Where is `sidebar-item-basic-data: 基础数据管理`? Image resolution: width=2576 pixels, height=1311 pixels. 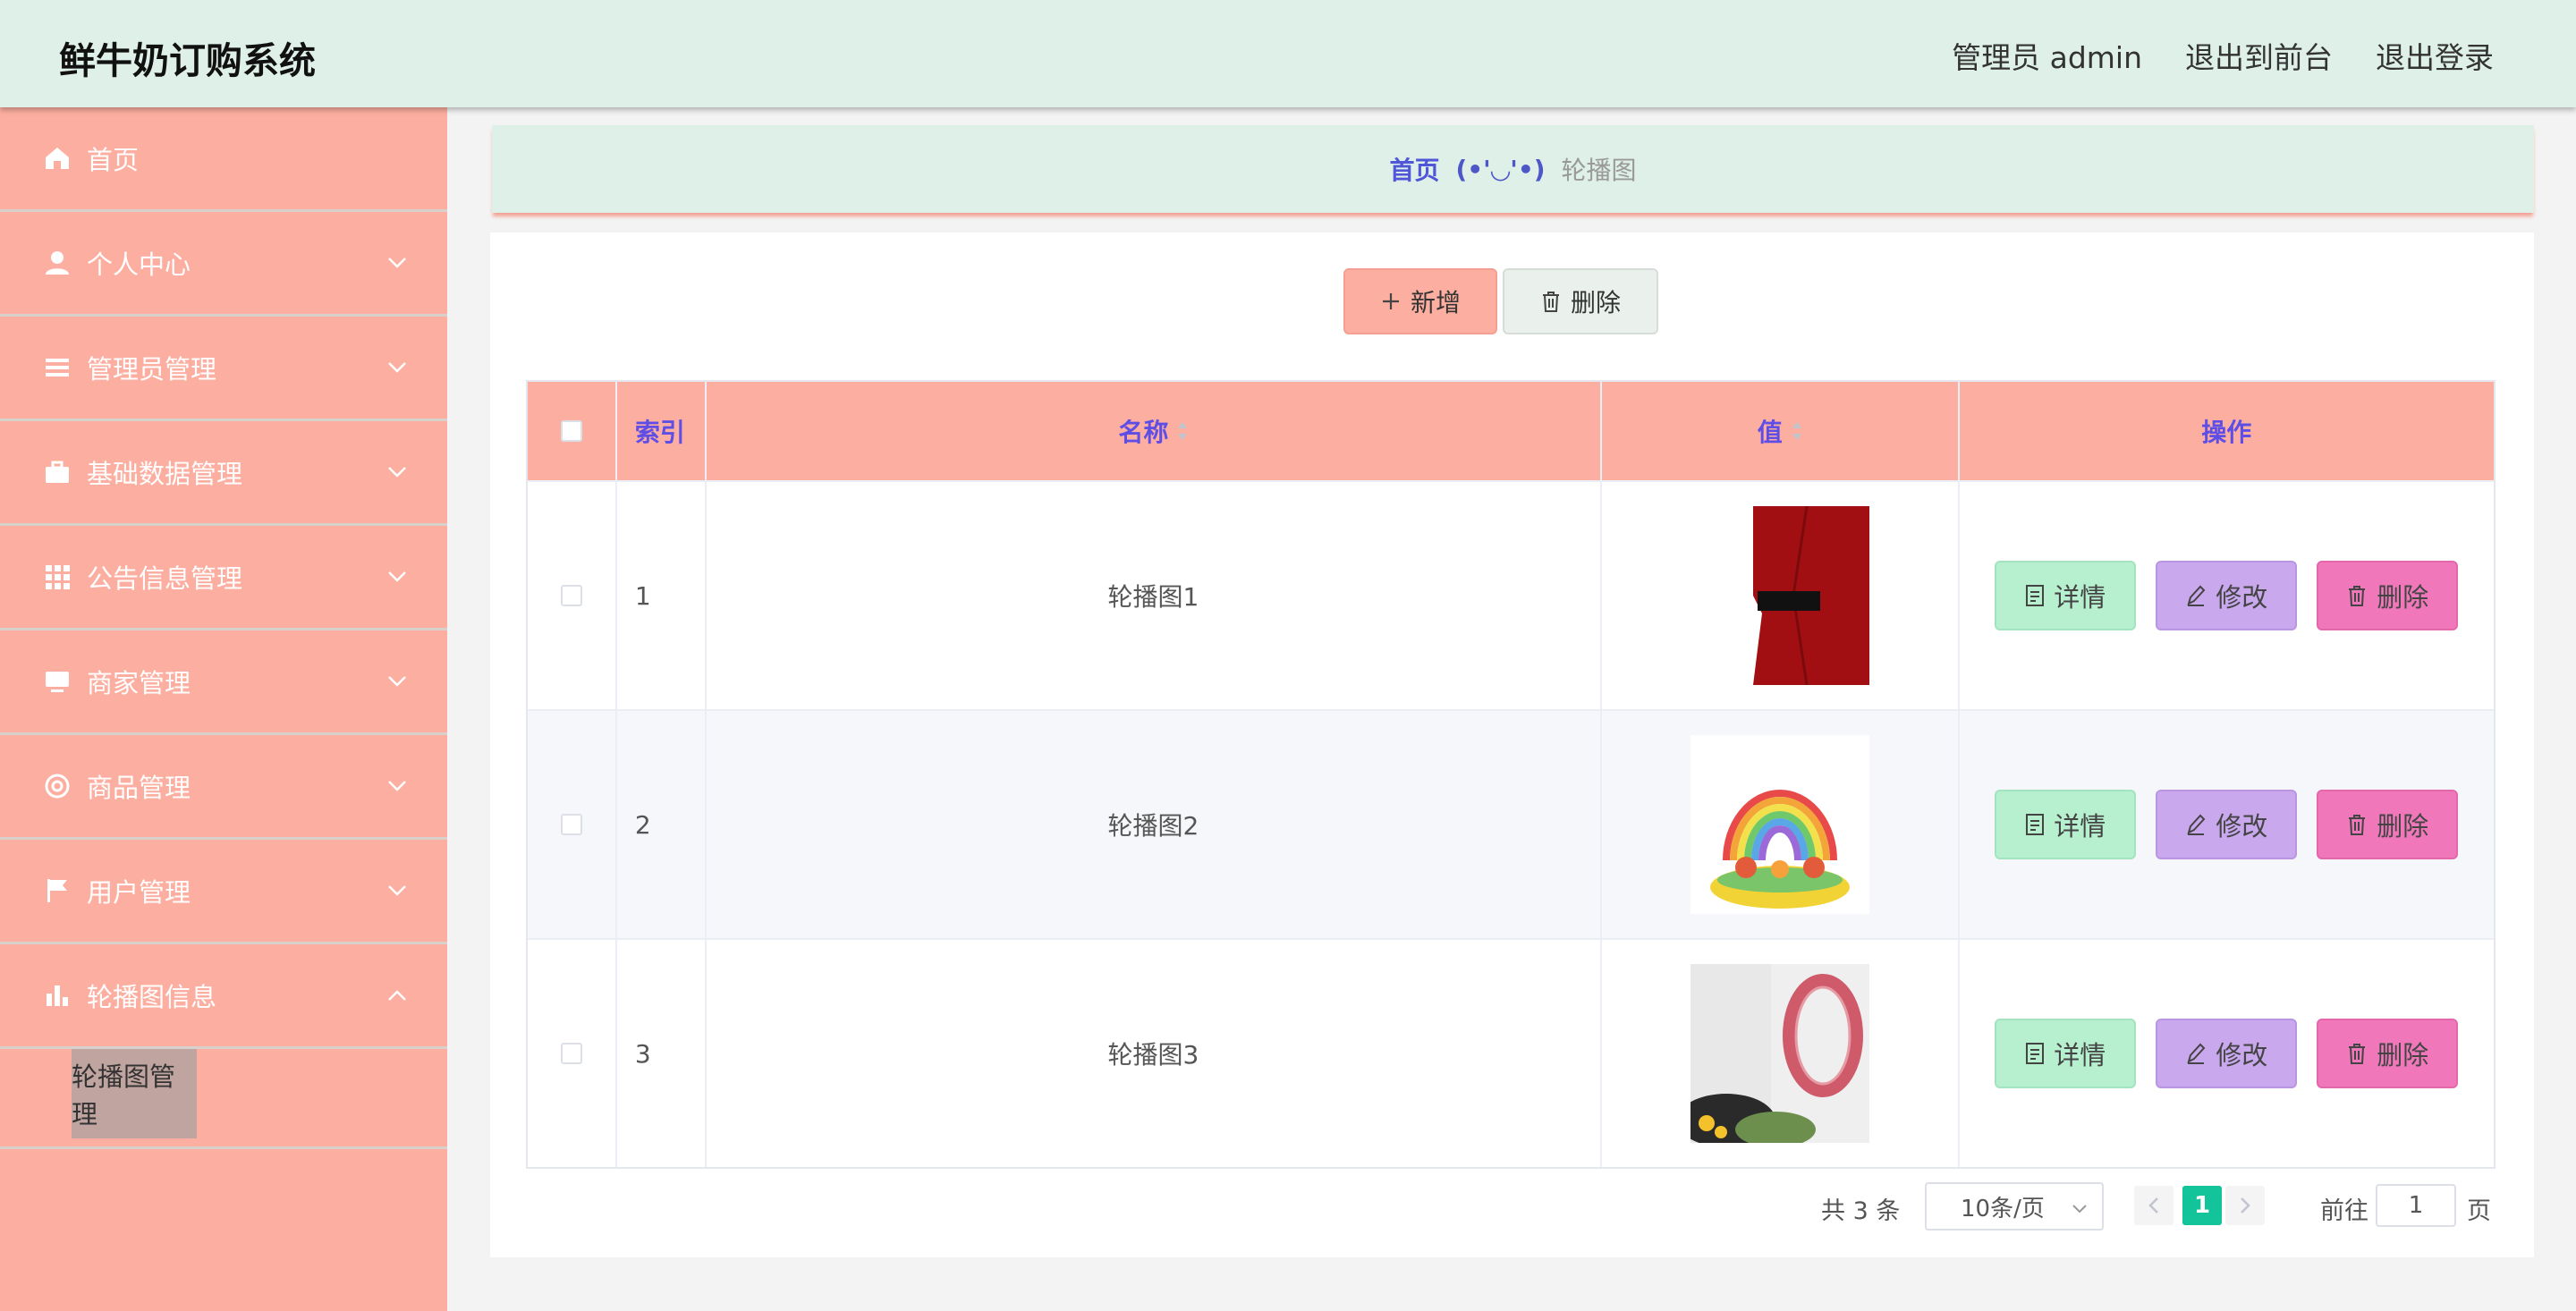 sidebar-item-basic-data: 基础数据管理 is located at coordinates (223, 473).